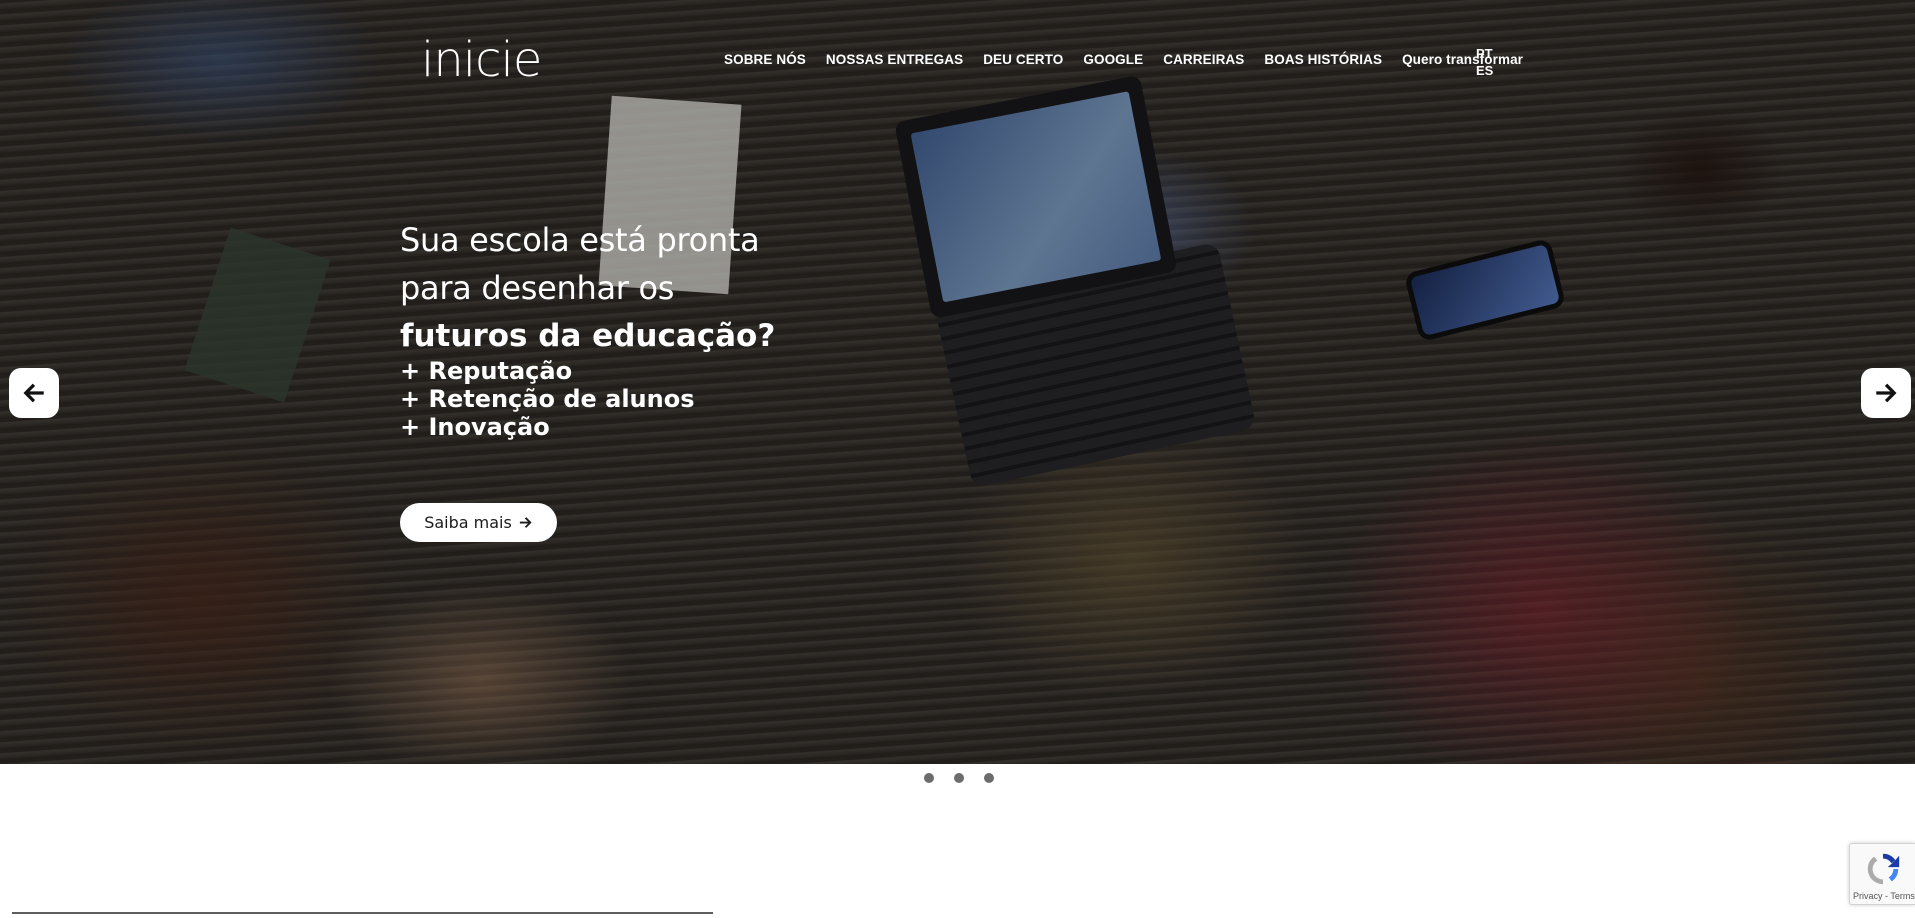 The image size is (1915, 918). I want to click on arrow-left-icon, so click(33, 393).